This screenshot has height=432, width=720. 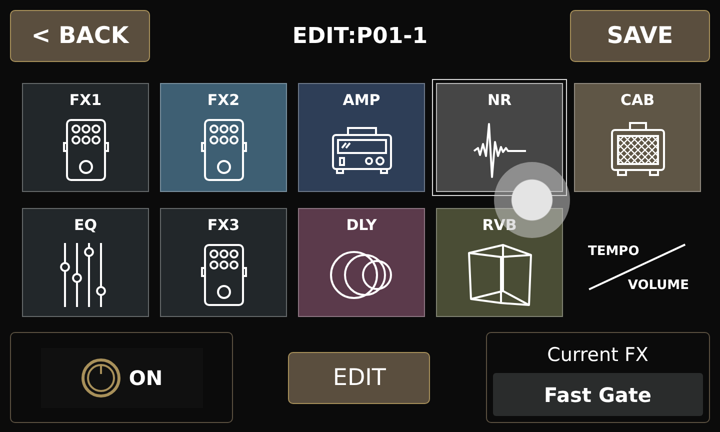 What do you see at coordinates (121, 378) in the screenshot?
I see `power-toggle: ON` at bounding box center [121, 378].